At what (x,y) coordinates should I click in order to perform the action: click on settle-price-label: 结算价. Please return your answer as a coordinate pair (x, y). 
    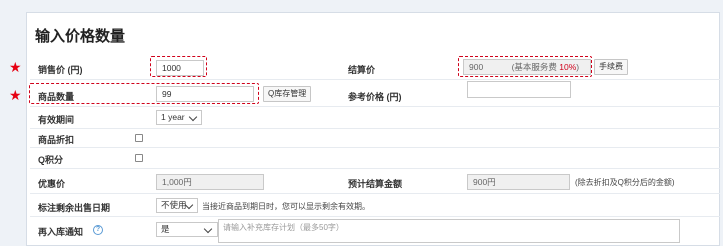
    Looking at the image, I should click on (362, 70).